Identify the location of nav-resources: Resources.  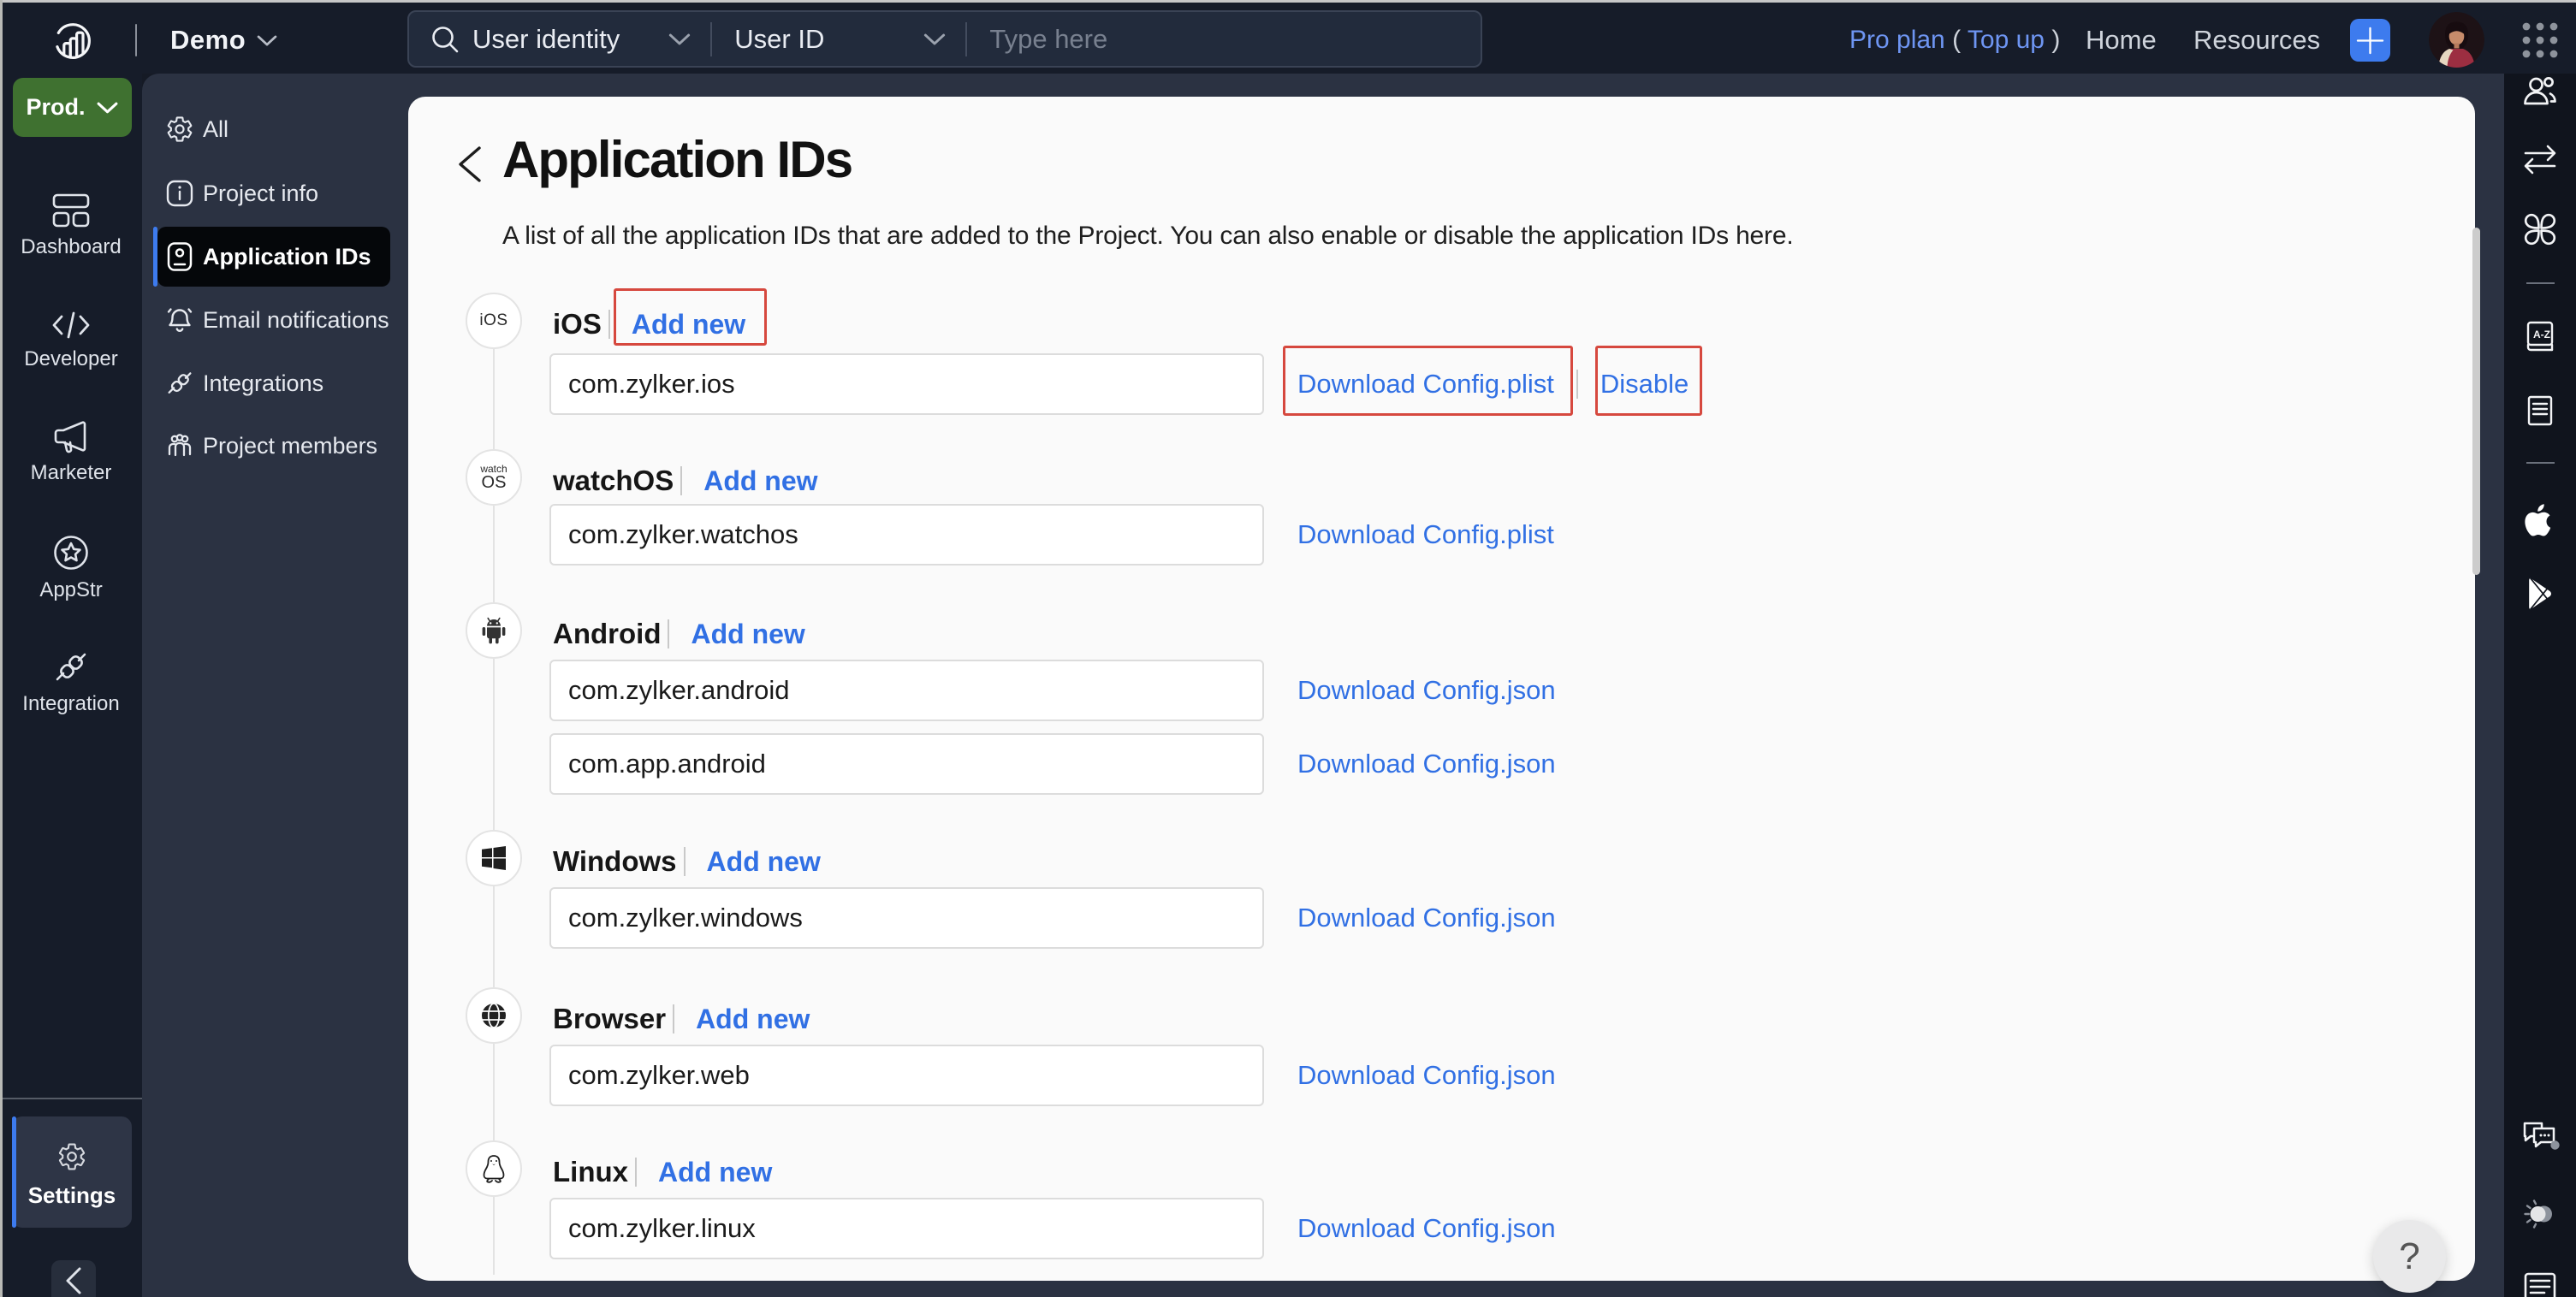
(2256, 40).